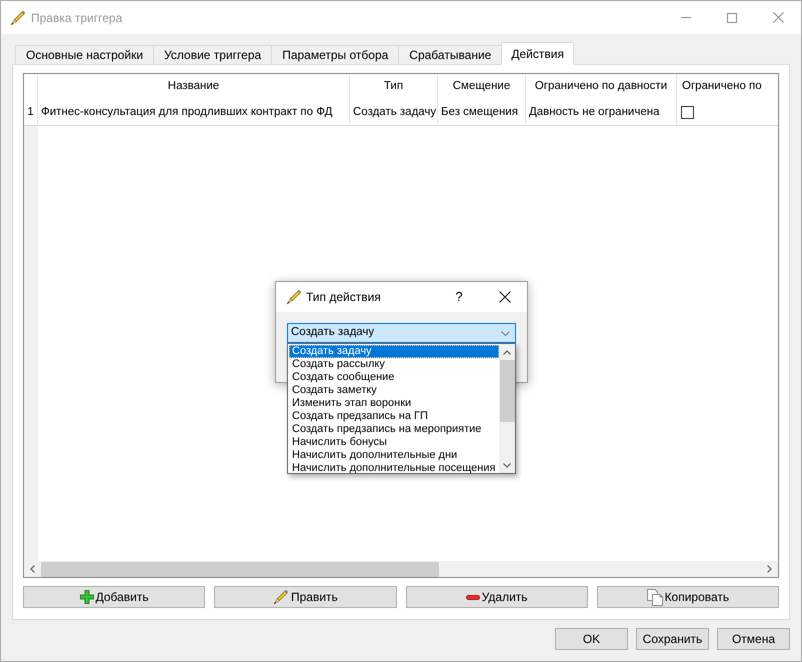 The image size is (802, 662). I want to click on dropdown-option: Изменить этап воронки, so click(394, 403).